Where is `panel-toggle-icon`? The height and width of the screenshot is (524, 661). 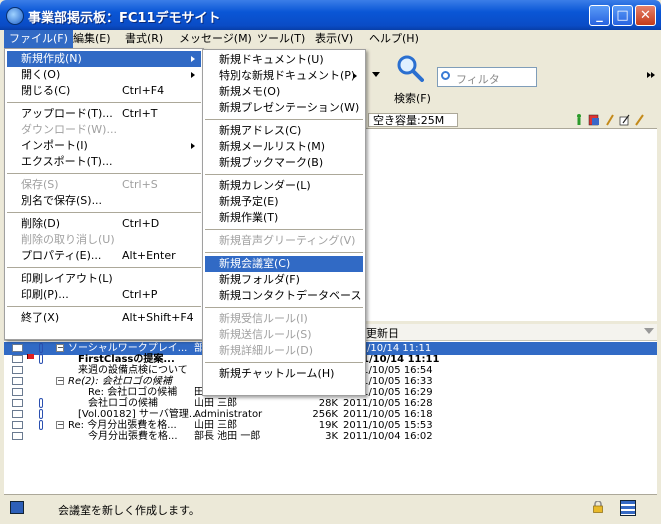 panel-toggle-icon is located at coordinates (17, 507).